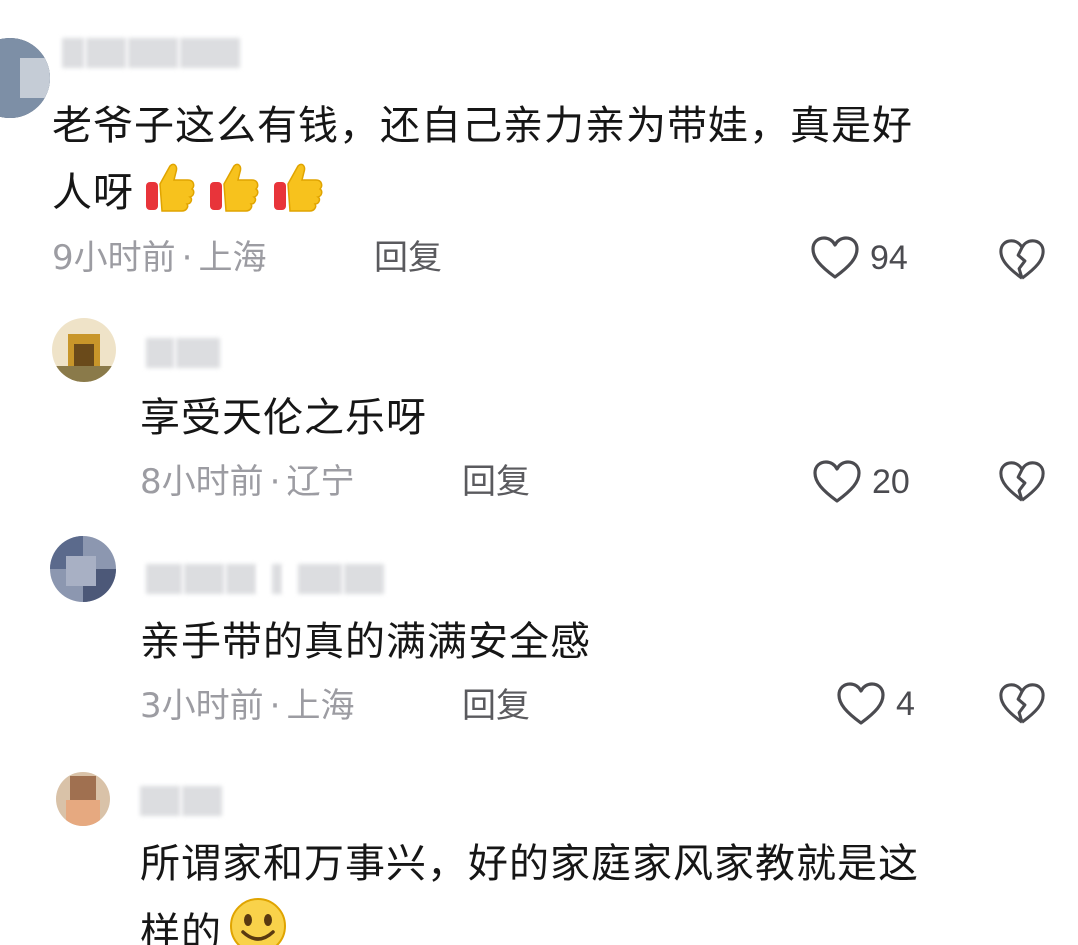 The width and height of the screenshot is (1078, 945). Describe the element at coordinates (905, 703) in the screenshot. I see `like-count: 4` at that location.